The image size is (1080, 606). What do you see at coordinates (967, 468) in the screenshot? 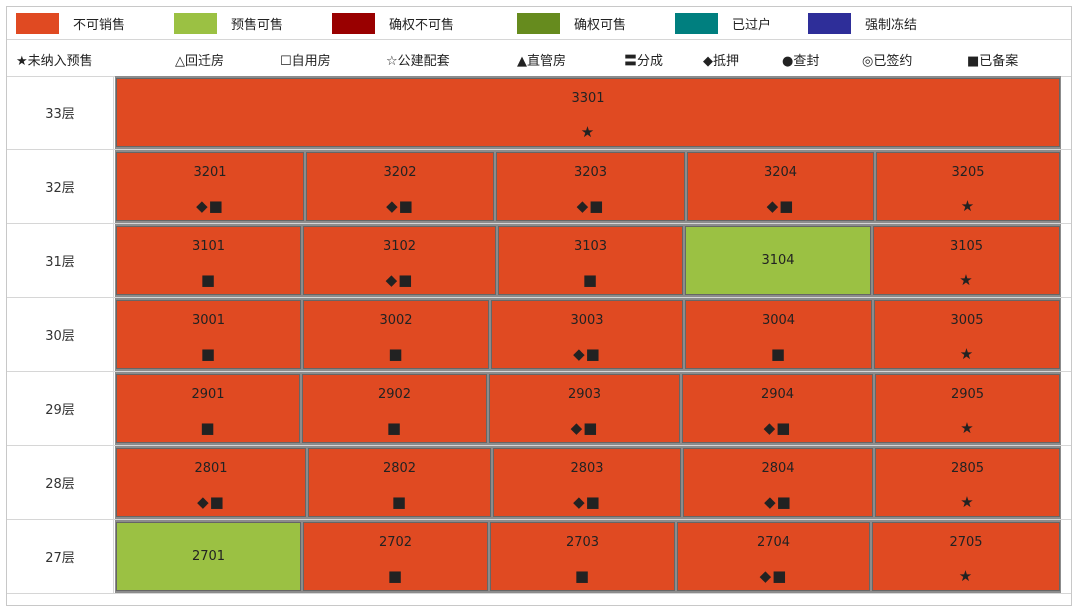
I see `unit-number: 2805` at bounding box center [967, 468].